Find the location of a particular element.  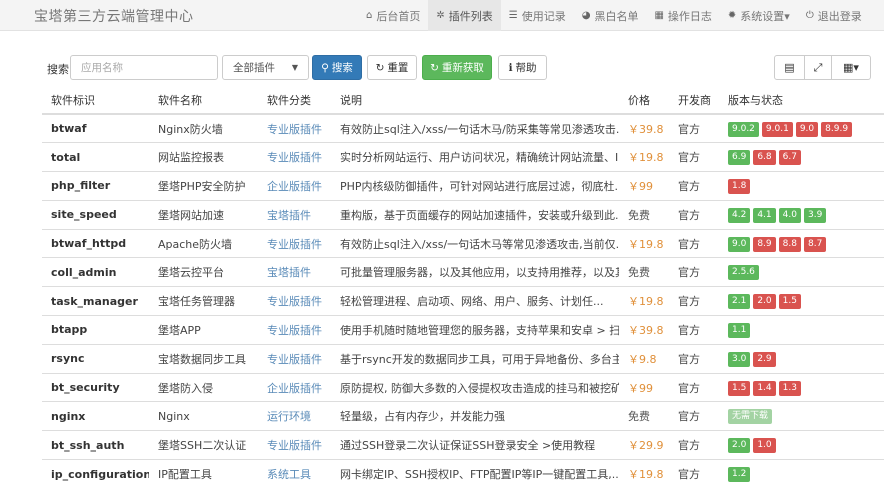

plugin-id: total is located at coordinates (95, 157).